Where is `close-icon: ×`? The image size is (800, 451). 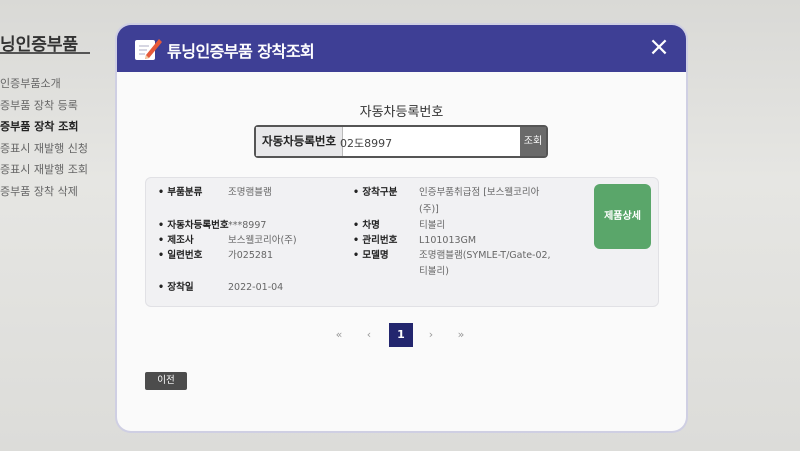
close-icon: × is located at coordinates (659, 47).